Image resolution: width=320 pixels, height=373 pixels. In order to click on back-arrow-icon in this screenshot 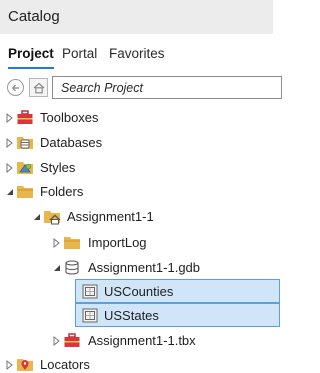, I will do `click(15, 88)`.